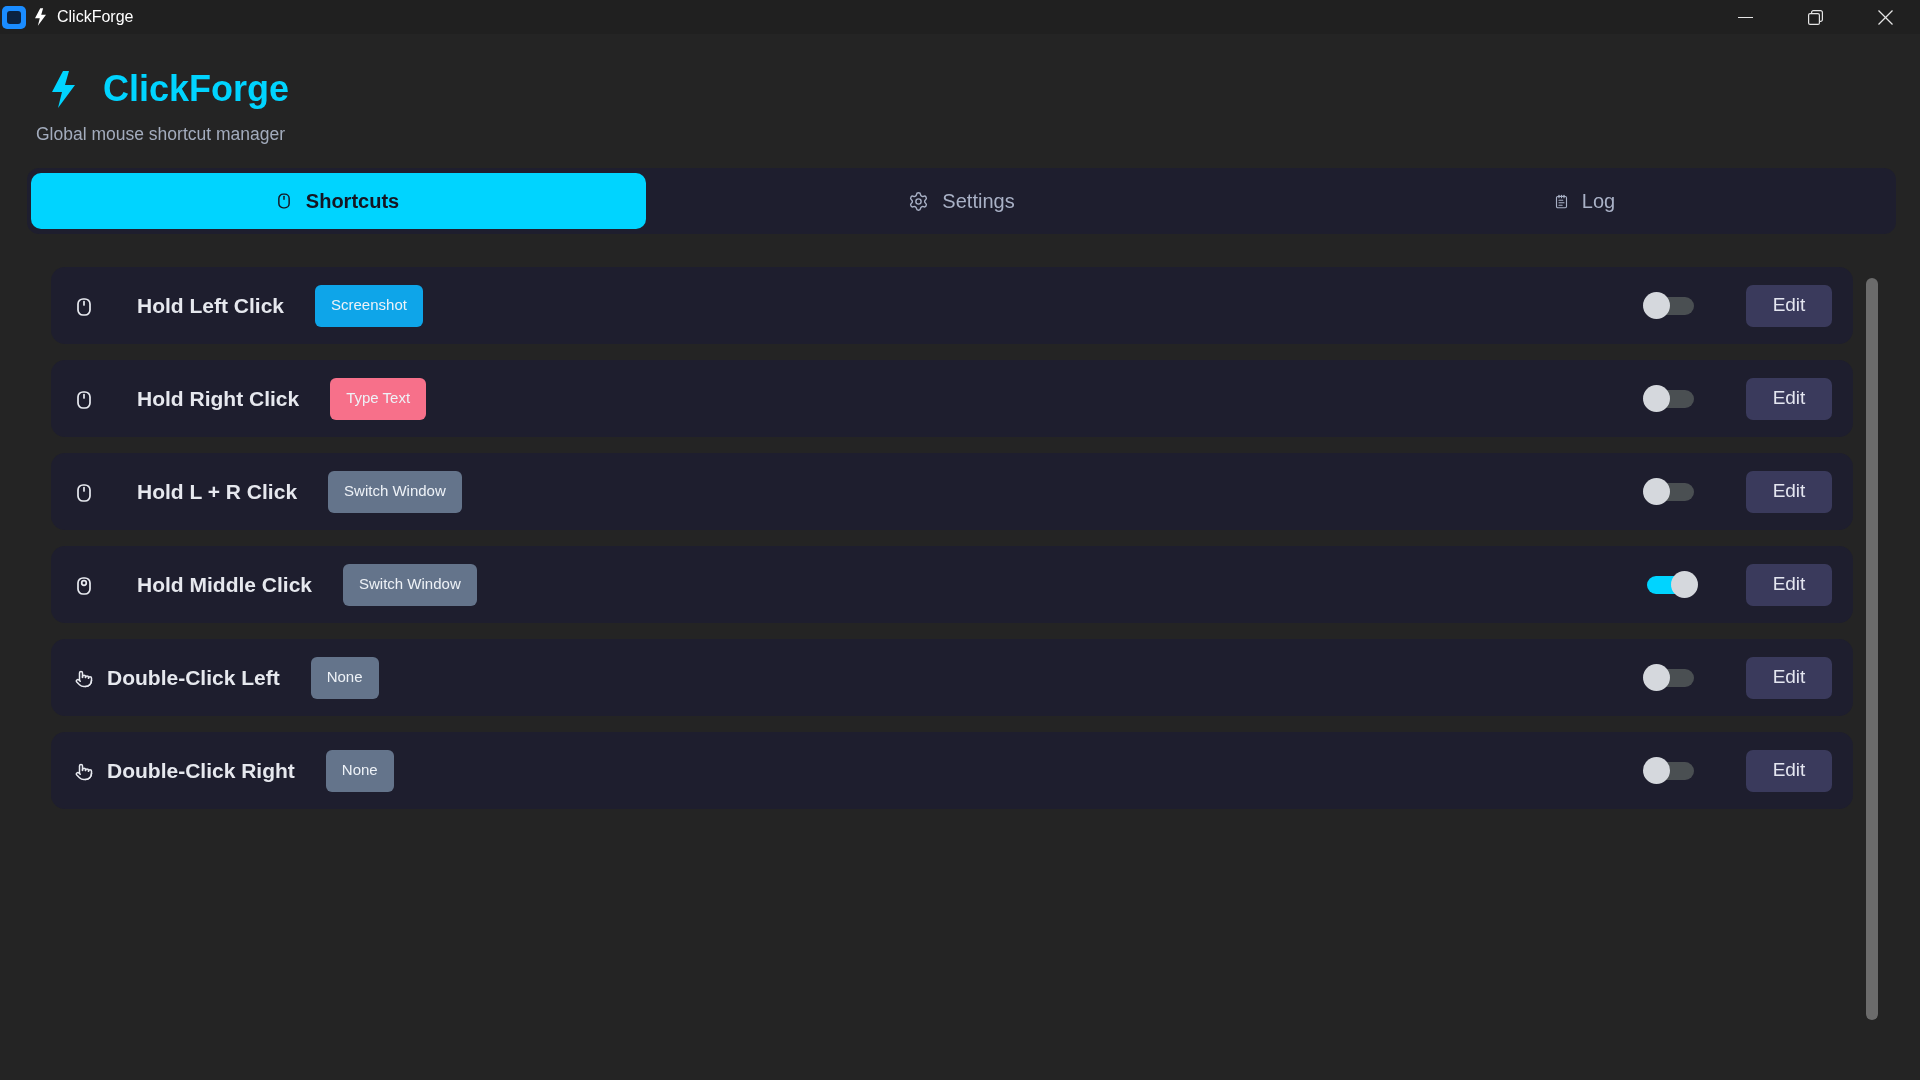 The height and width of the screenshot is (1080, 1920). Describe the element at coordinates (95, 17) in the screenshot. I see `window-title: ClickForge` at that location.